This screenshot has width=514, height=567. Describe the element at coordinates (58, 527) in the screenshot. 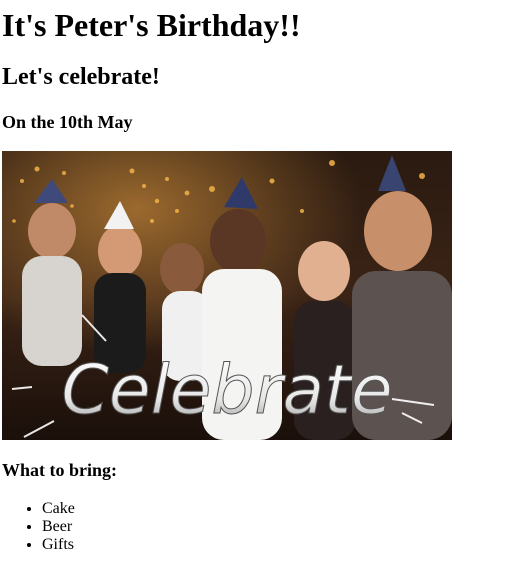

I see `list-item: Beer` at that location.